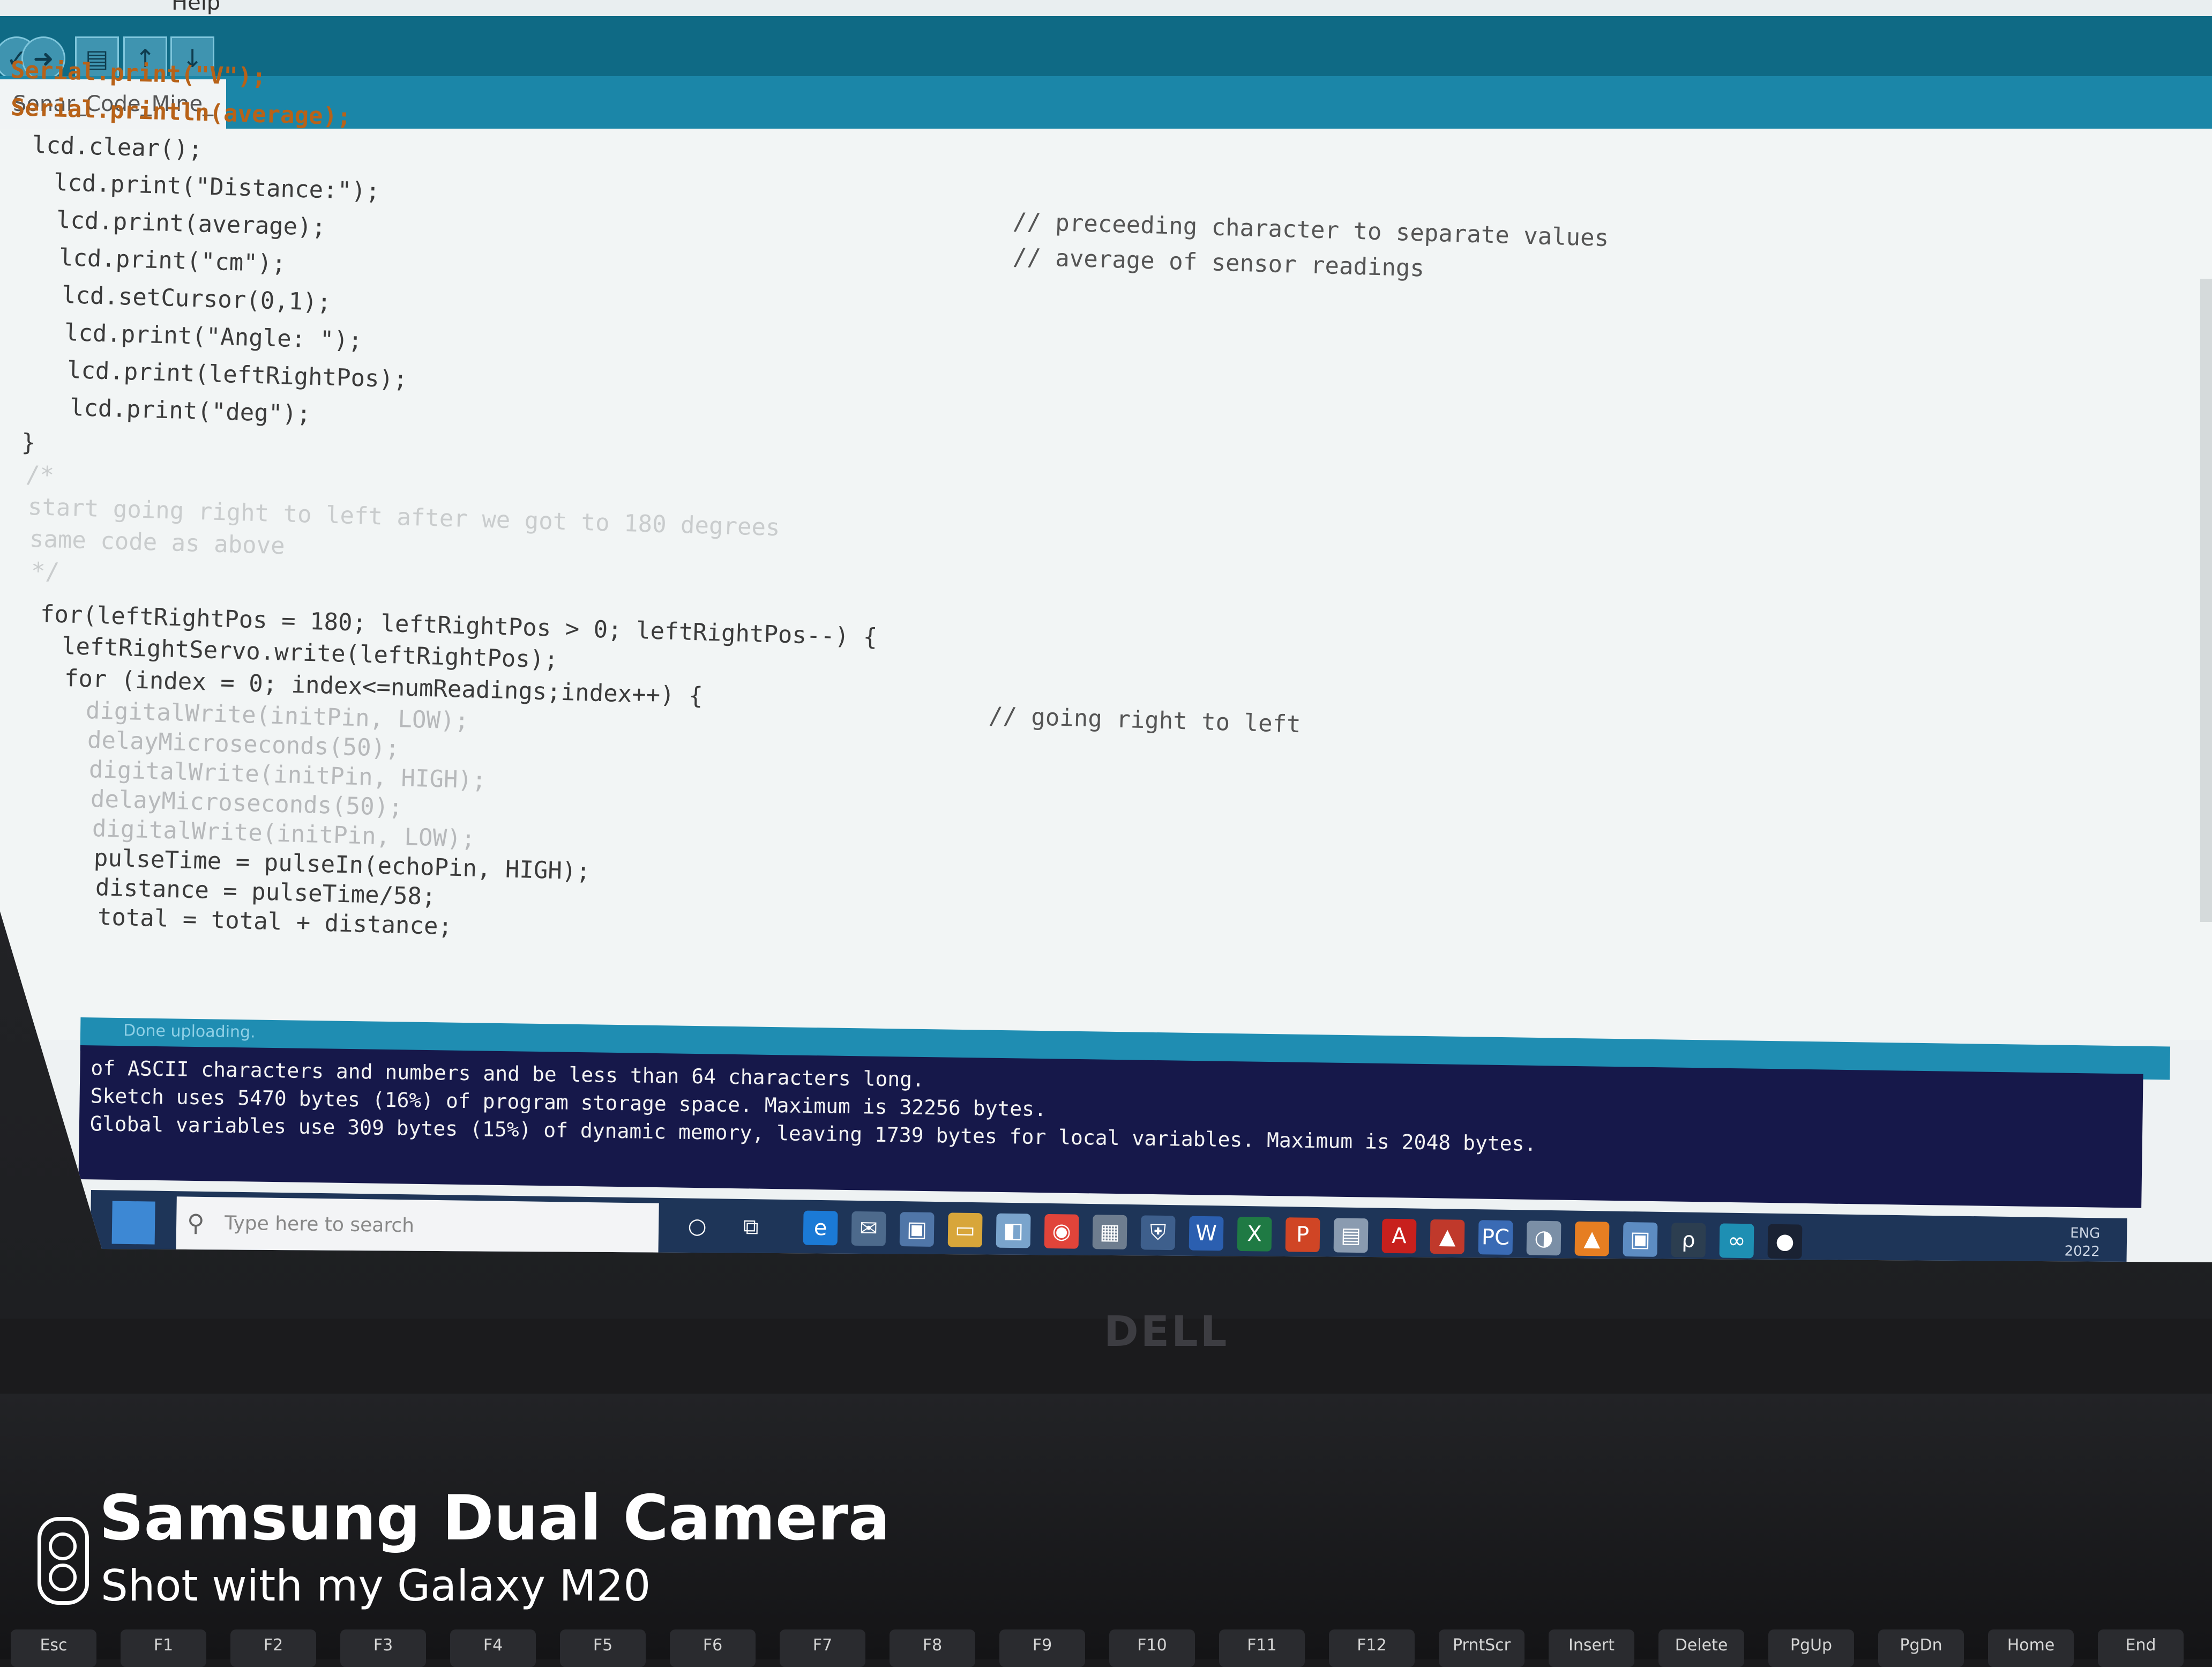  Describe the element at coordinates (1399, 1236) in the screenshot. I see `acrobat-icon: A` at that location.